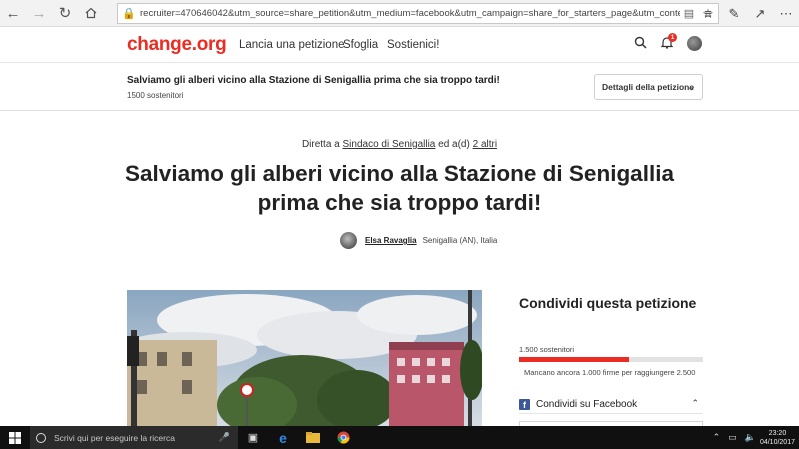 The height and width of the screenshot is (449, 799). What do you see at coordinates (694, 43) in the screenshot?
I see `user-avatar` at bounding box center [694, 43].